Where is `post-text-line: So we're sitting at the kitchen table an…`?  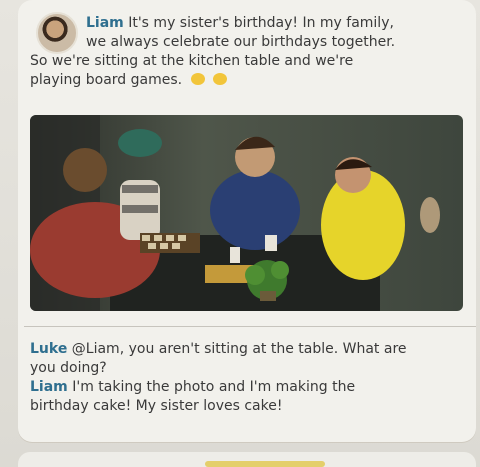
post-text-line: So we're sitting at the kitchen table an… is located at coordinates (192, 61).